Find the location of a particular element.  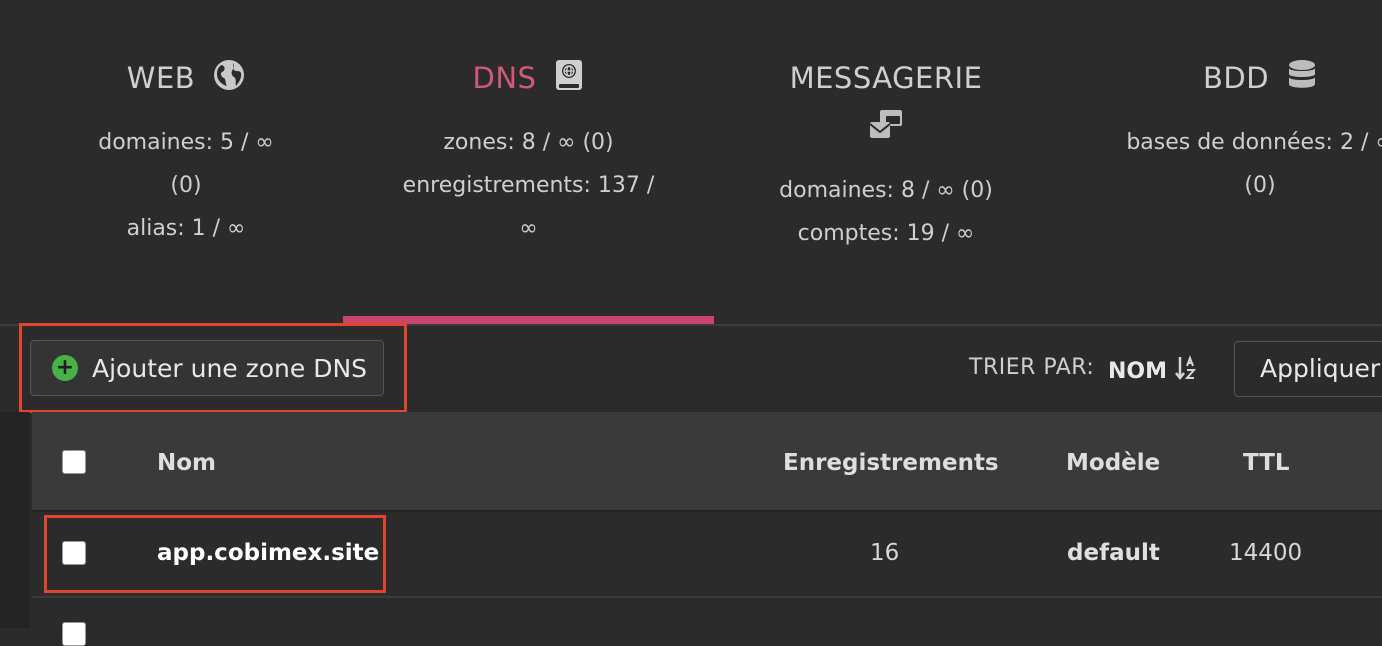

tab-web-title: WEB is located at coordinates (186, 78).